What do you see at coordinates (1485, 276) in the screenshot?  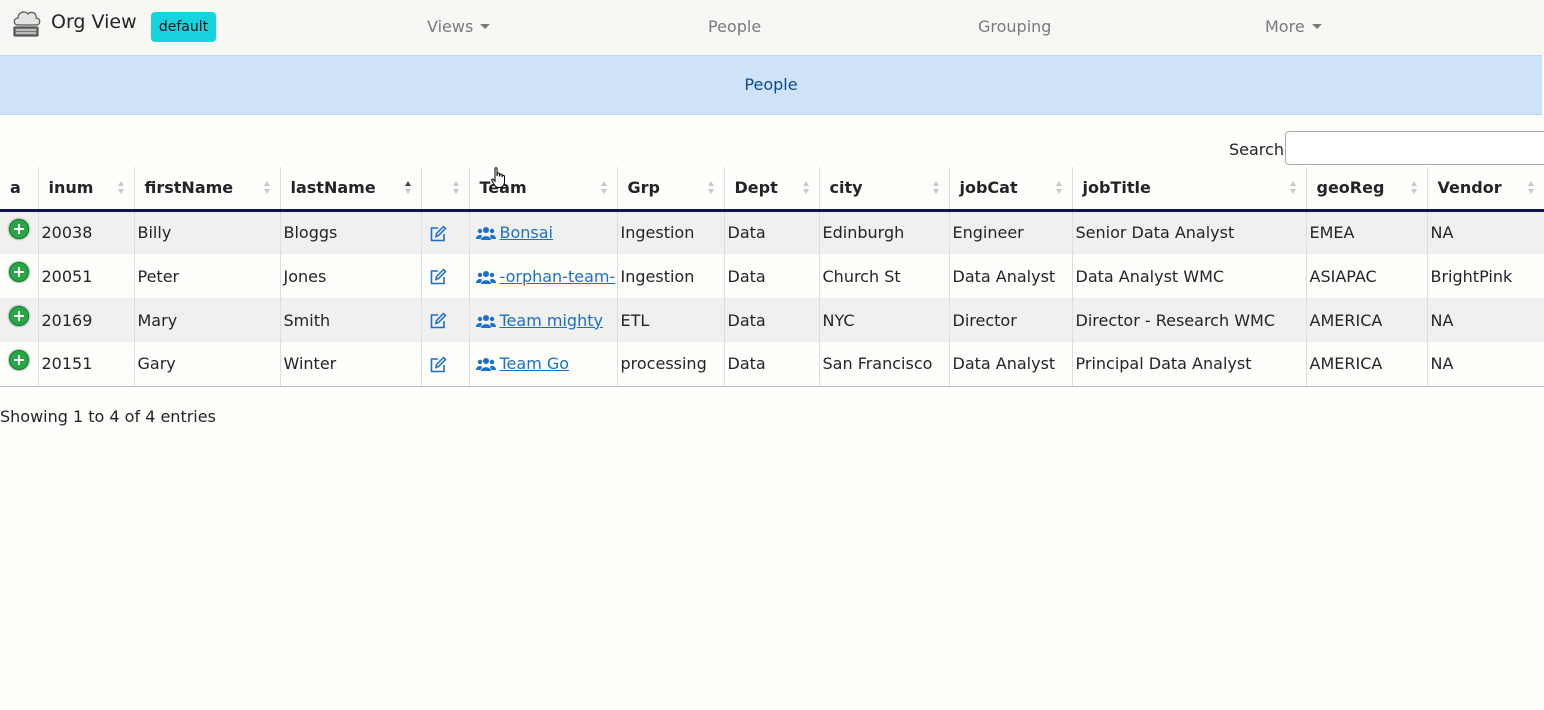 I see `cell-vendor: BrightPink` at bounding box center [1485, 276].